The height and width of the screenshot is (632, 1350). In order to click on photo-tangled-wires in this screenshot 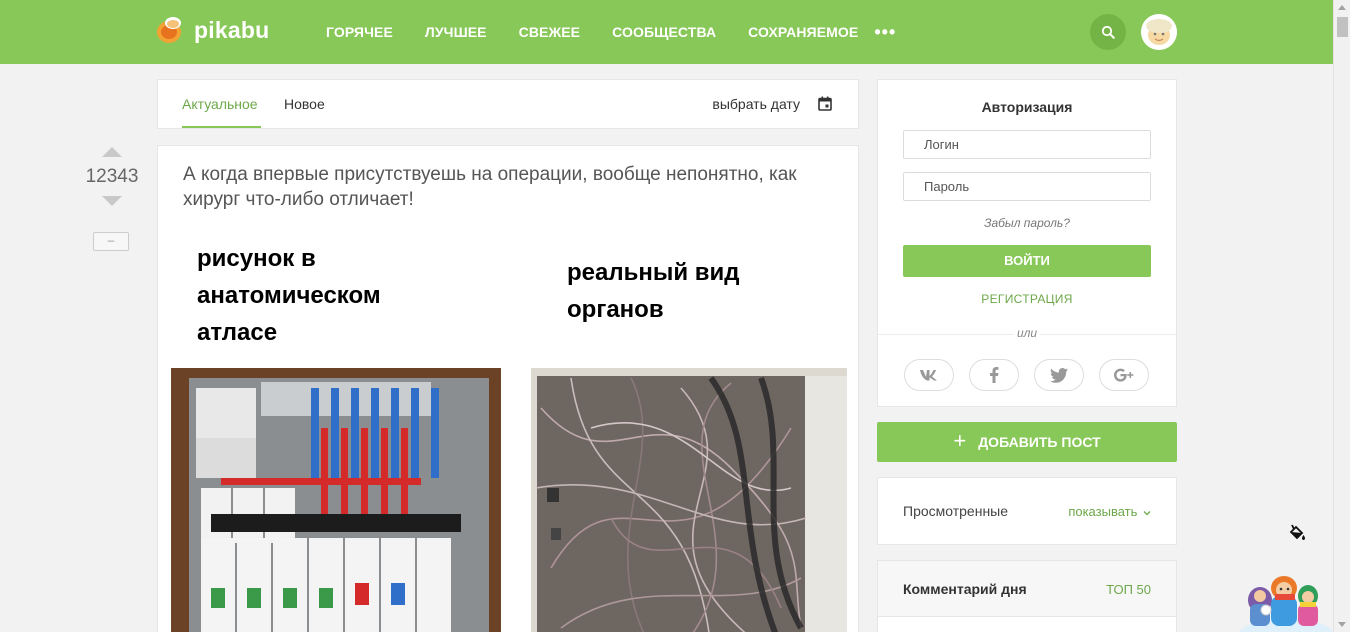, I will do `click(689, 500)`.